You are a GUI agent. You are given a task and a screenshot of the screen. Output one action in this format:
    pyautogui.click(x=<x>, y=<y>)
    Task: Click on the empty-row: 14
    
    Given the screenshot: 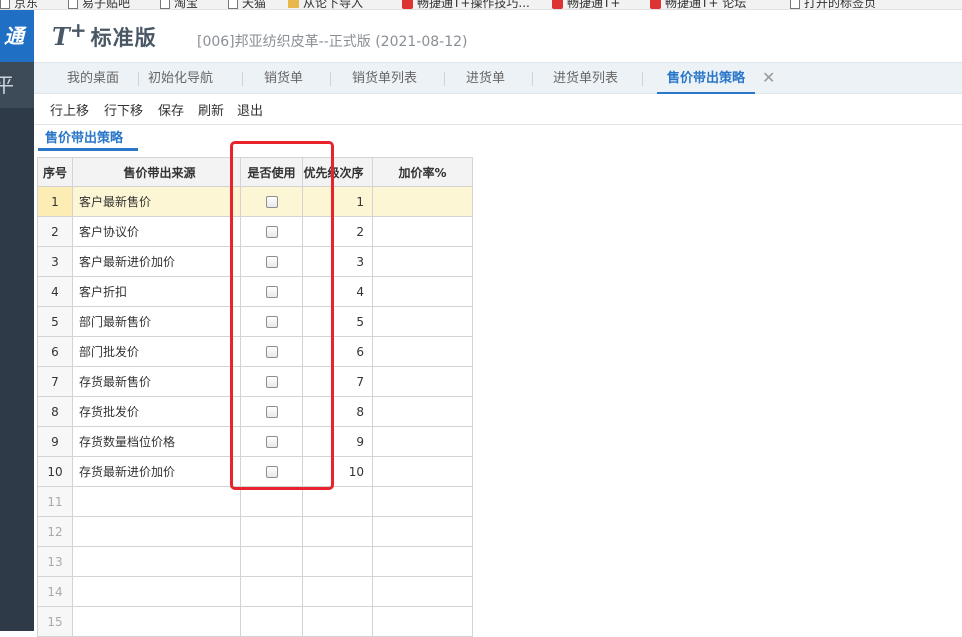 What is the action you would take?
    pyautogui.click(x=255, y=591)
    